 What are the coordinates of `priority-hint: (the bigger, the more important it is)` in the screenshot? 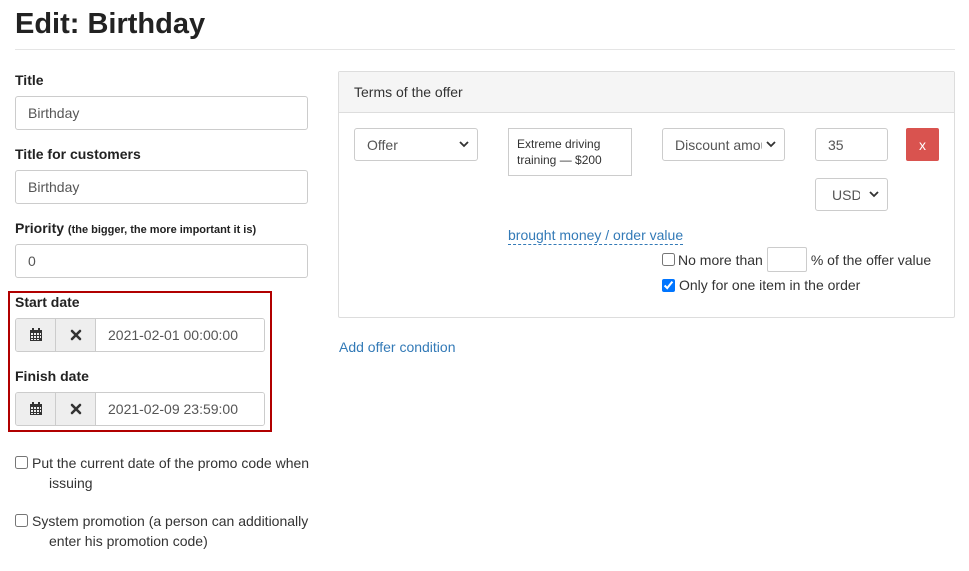 It's located at (162, 230).